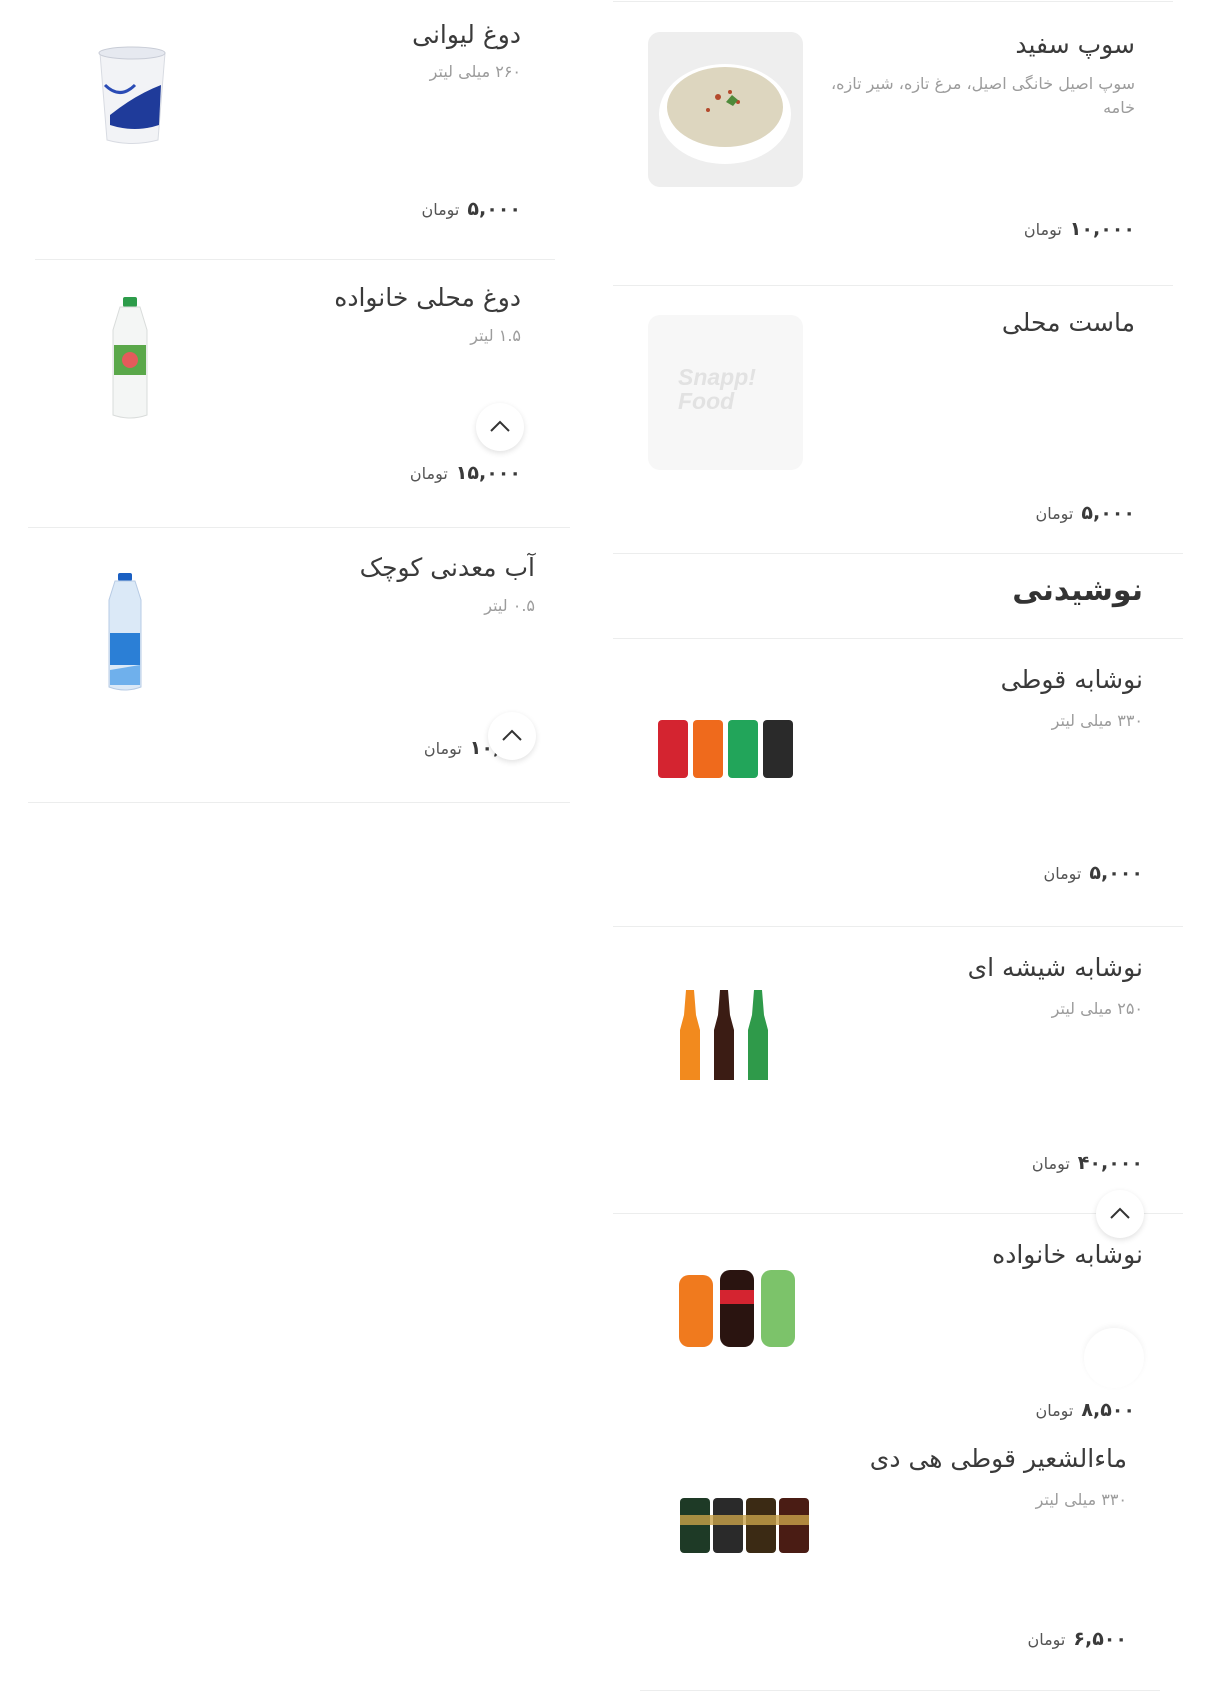 The height and width of the screenshot is (1707, 1221). Describe the element at coordinates (1071, 679) in the screenshot. I see `product-title: نوشابه قوطی` at that location.